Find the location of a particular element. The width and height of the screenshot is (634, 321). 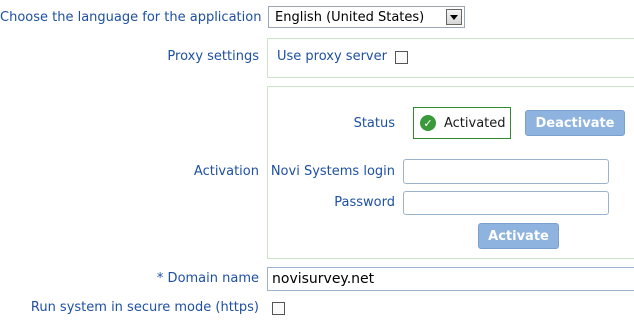

password-label: Password is located at coordinates (364, 202).